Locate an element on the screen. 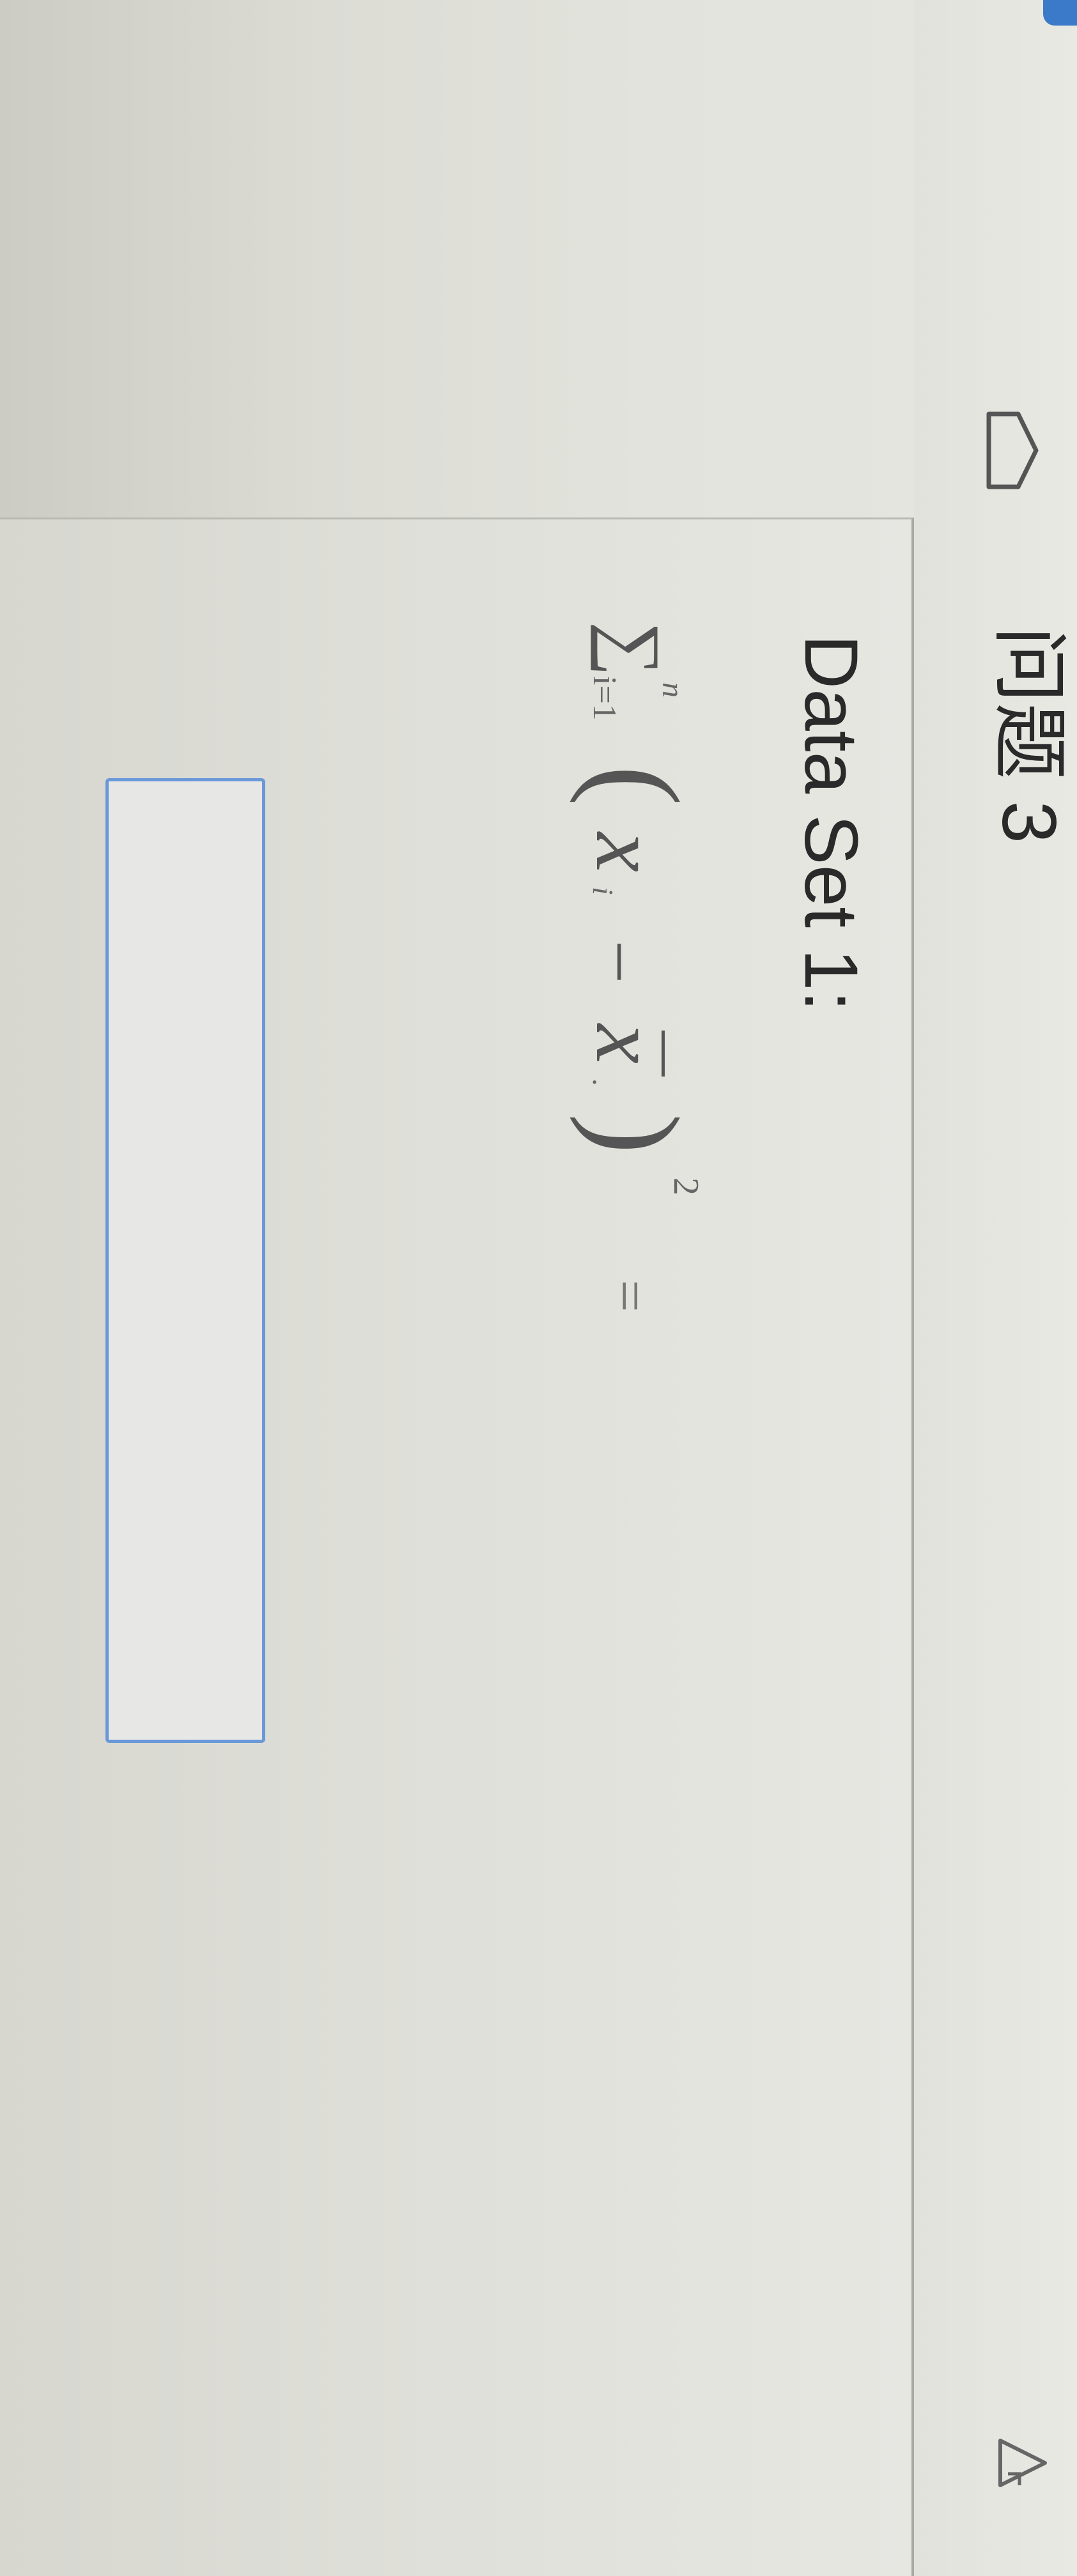 This screenshot has height=2576, width=1077. formula-variable: x is located at coordinates (626, 852).